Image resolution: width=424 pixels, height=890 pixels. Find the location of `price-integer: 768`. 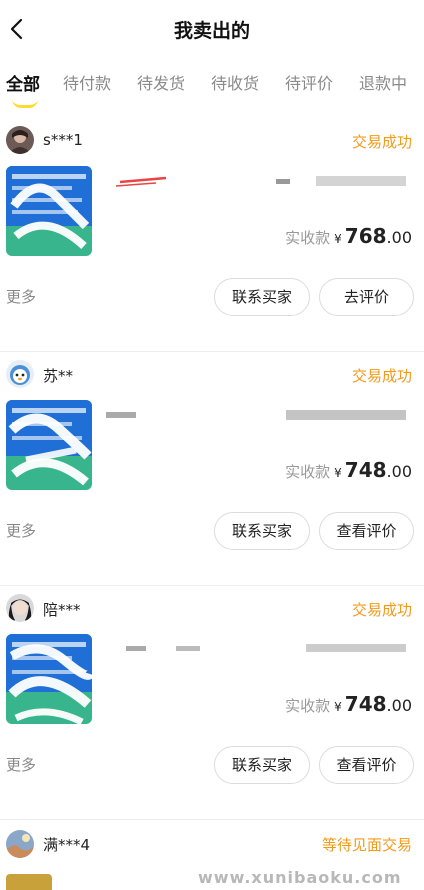

price-integer: 768 is located at coordinates (365, 236).